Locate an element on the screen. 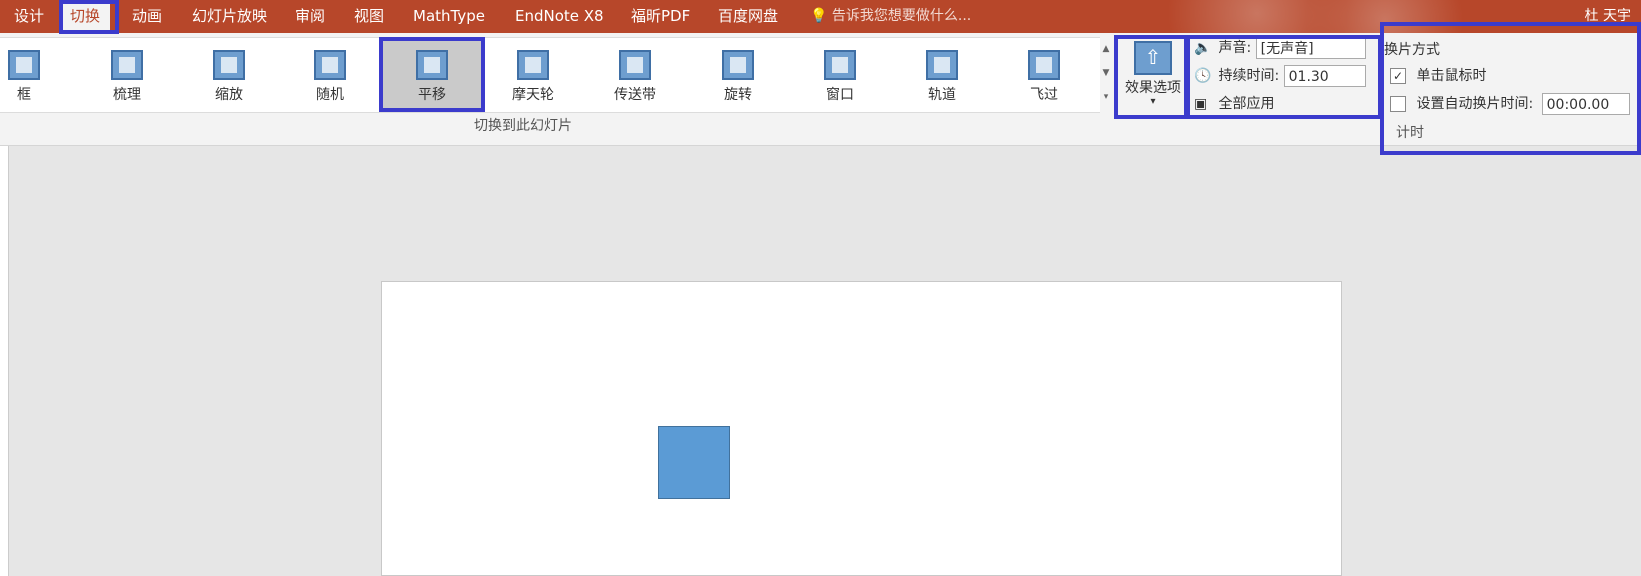  gallery-scroll: ▲ ▼ ▾ is located at coordinates (1106, 74).